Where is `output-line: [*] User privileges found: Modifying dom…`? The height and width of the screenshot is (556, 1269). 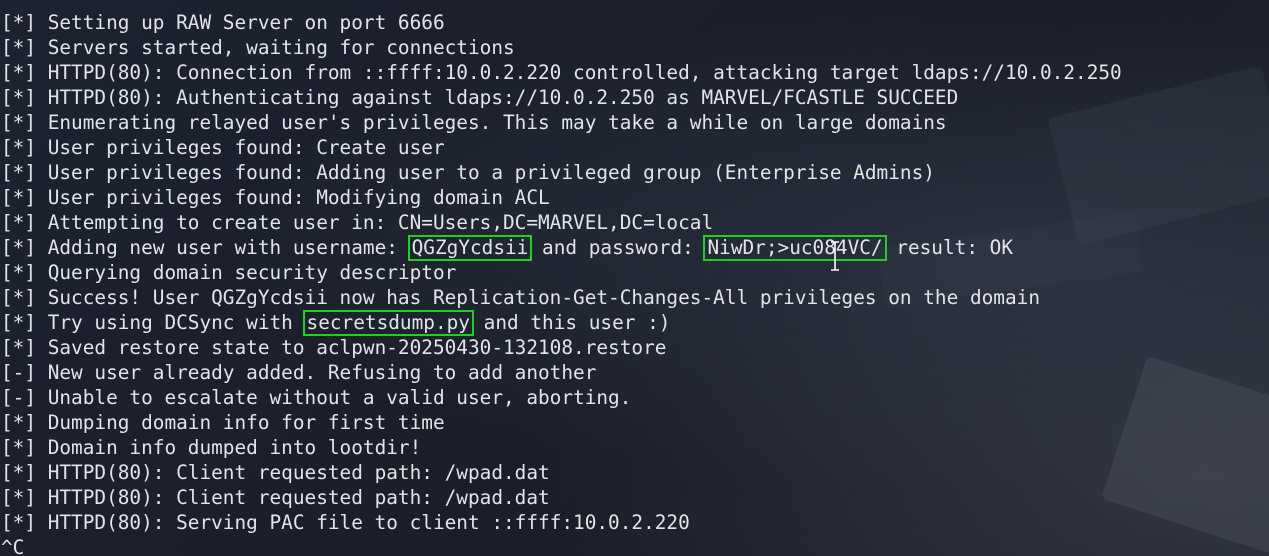
output-line: [*] User privileges found: Modifying dom… is located at coordinates (275, 197).